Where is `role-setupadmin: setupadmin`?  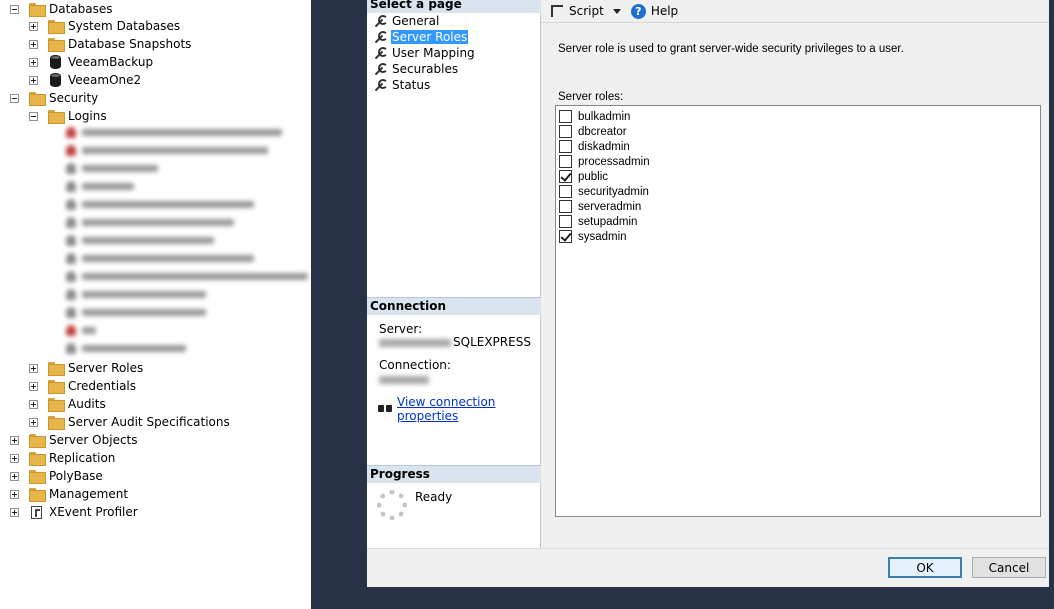 role-setupadmin: setupadmin is located at coordinates (598, 221).